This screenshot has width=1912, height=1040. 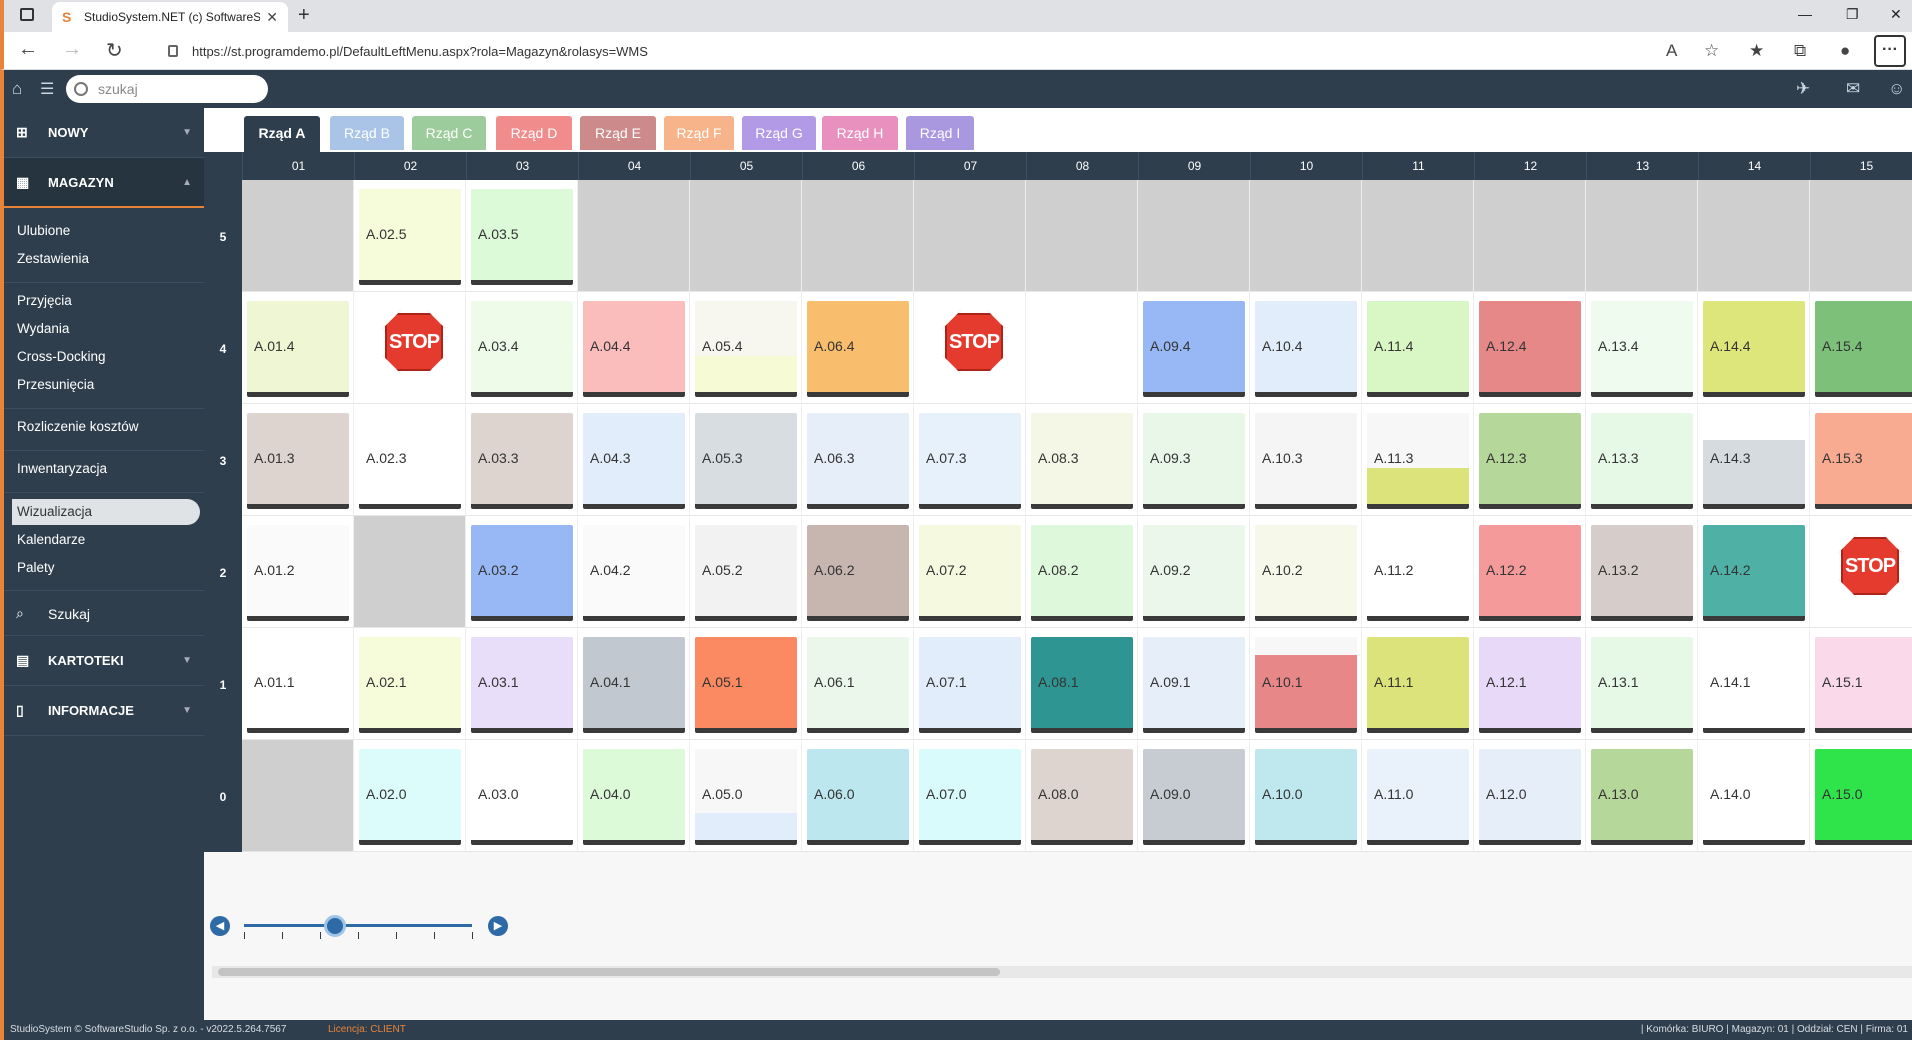 I want to click on location-box: A.03.4, so click(x=522, y=349).